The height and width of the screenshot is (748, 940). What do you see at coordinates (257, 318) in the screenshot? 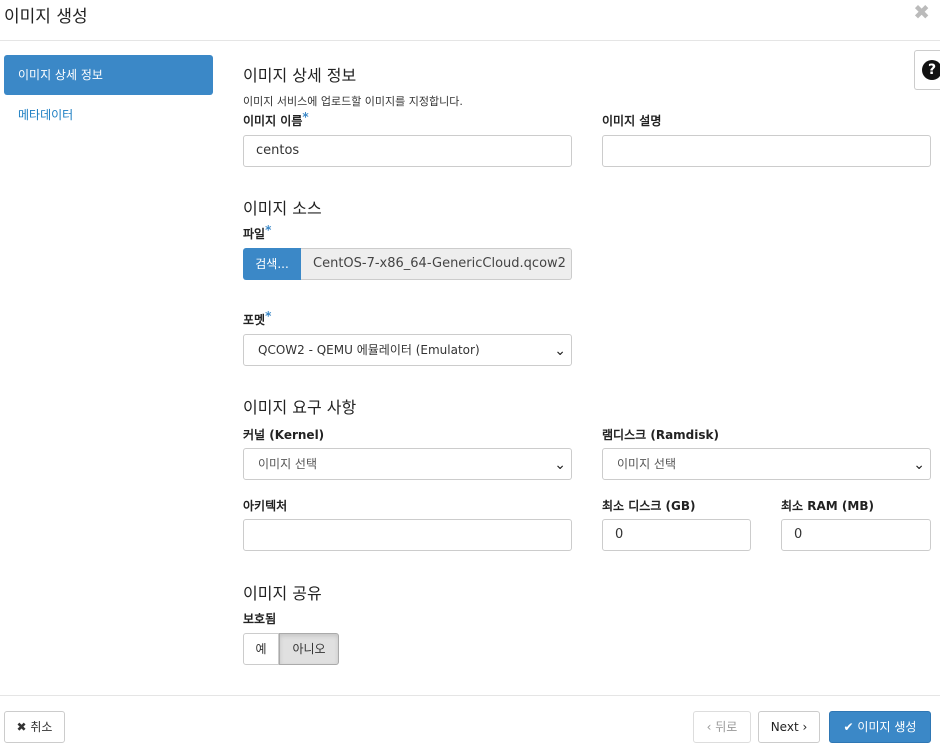
I see `format-label: 포멧*` at bounding box center [257, 318].